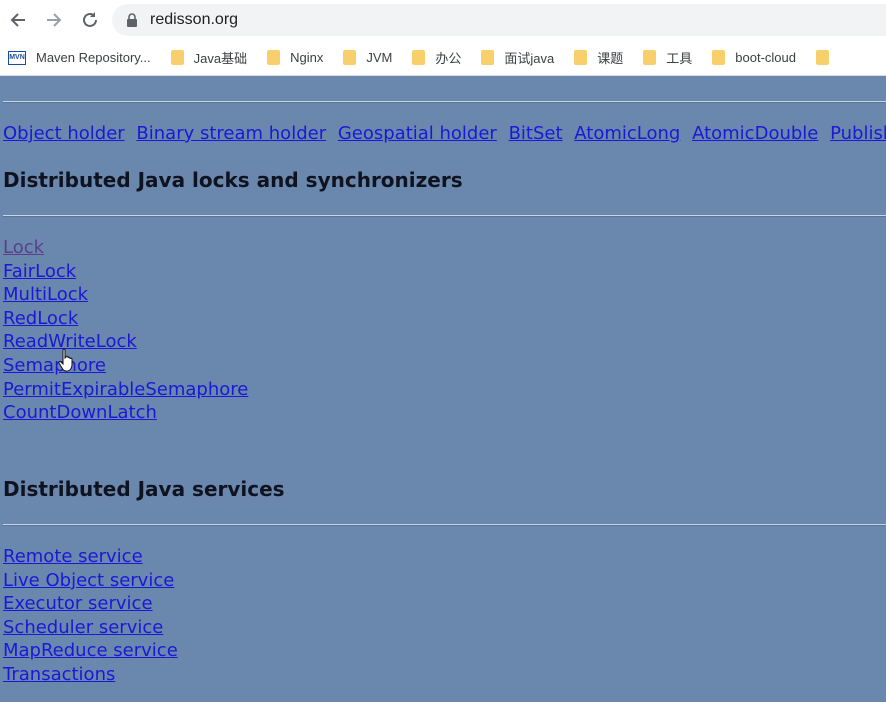 The image size is (886, 702). I want to click on mvn-icon: MVN, so click(17, 57).